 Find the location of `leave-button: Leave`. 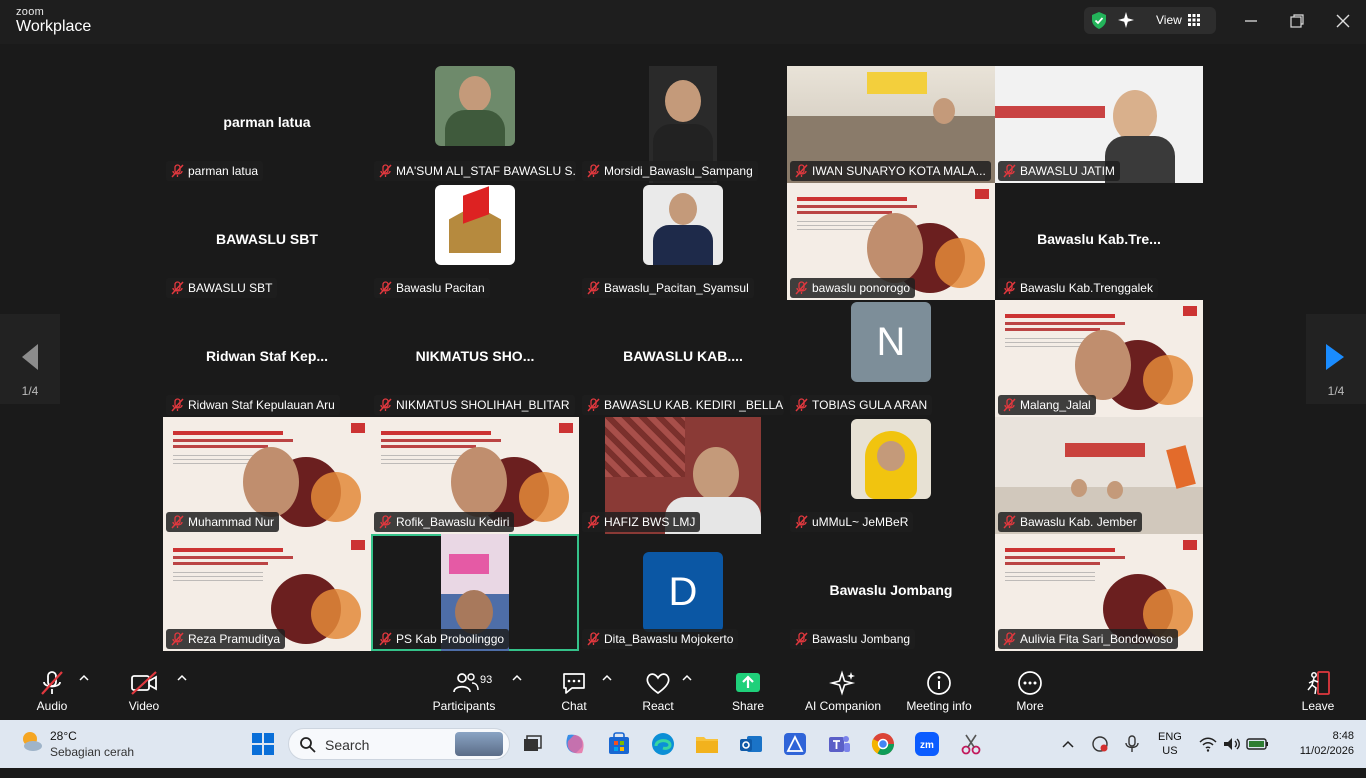

leave-button: Leave is located at coordinates (1318, 690).